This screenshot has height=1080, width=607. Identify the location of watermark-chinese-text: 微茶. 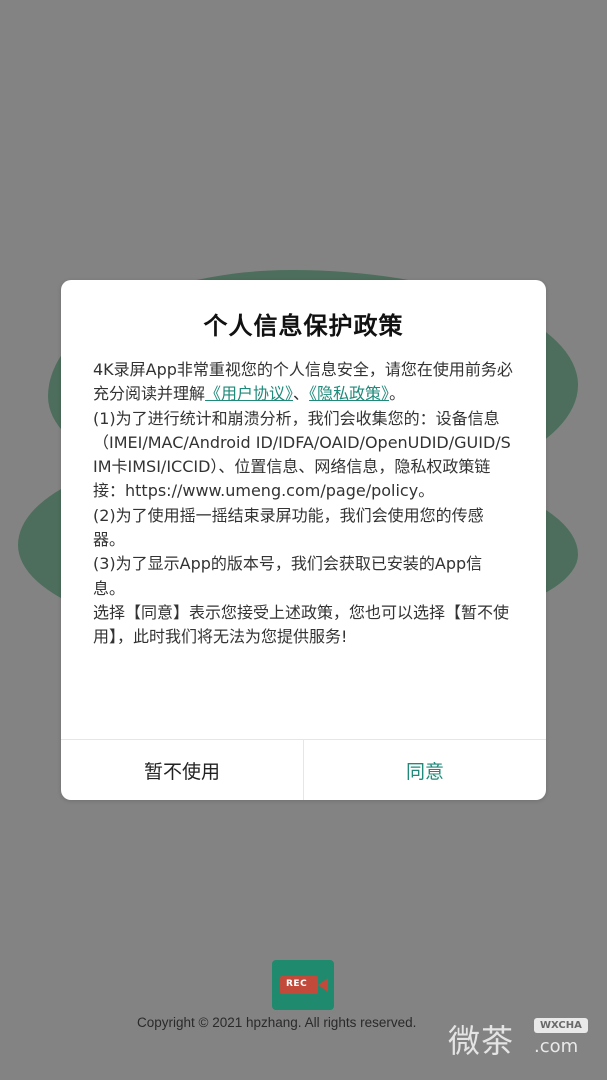
(481, 1041).